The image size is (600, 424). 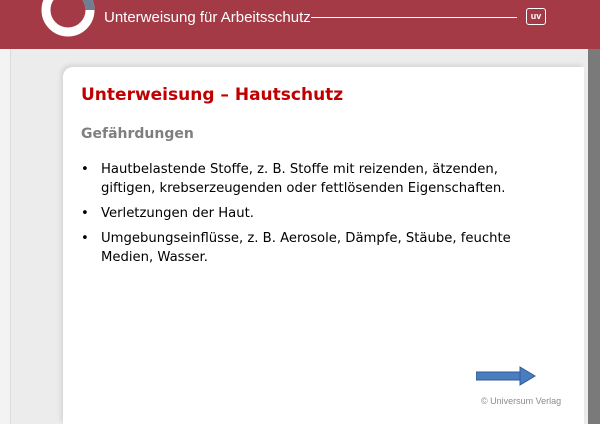 I want to click on slide-title: Unterweisung – Hautschutz, so click(x=212, y=95).